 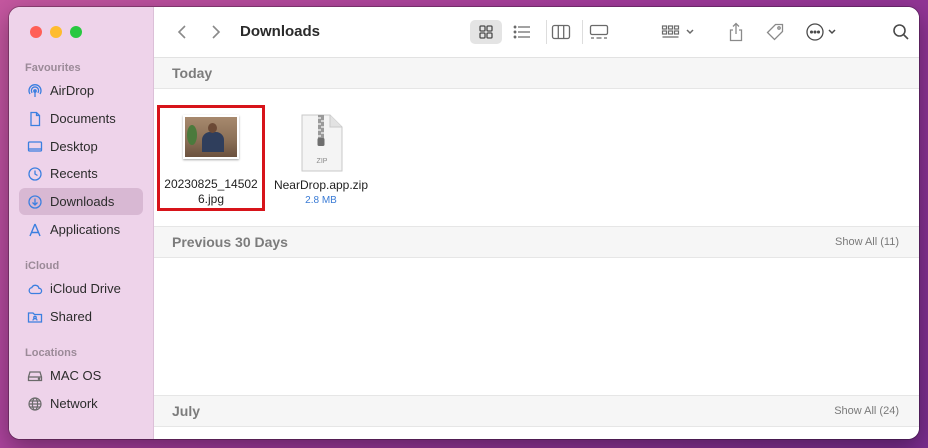 I want to click on share-icon, so click(x=736, y=32).